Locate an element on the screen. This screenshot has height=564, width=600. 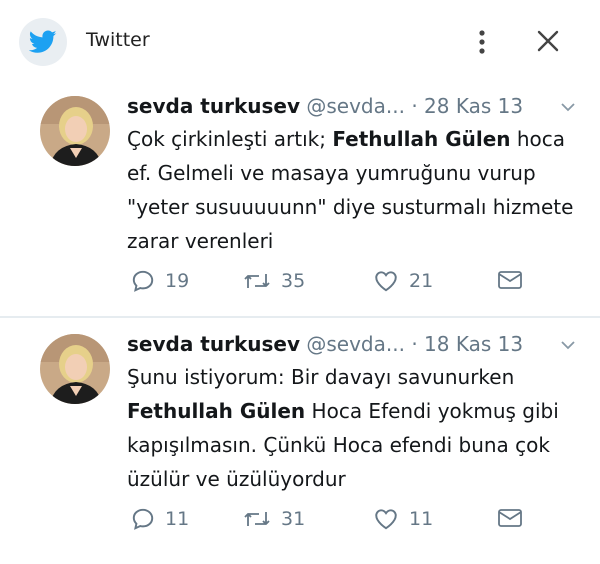
app-title: Twitter is located at coordinates (118, 40).